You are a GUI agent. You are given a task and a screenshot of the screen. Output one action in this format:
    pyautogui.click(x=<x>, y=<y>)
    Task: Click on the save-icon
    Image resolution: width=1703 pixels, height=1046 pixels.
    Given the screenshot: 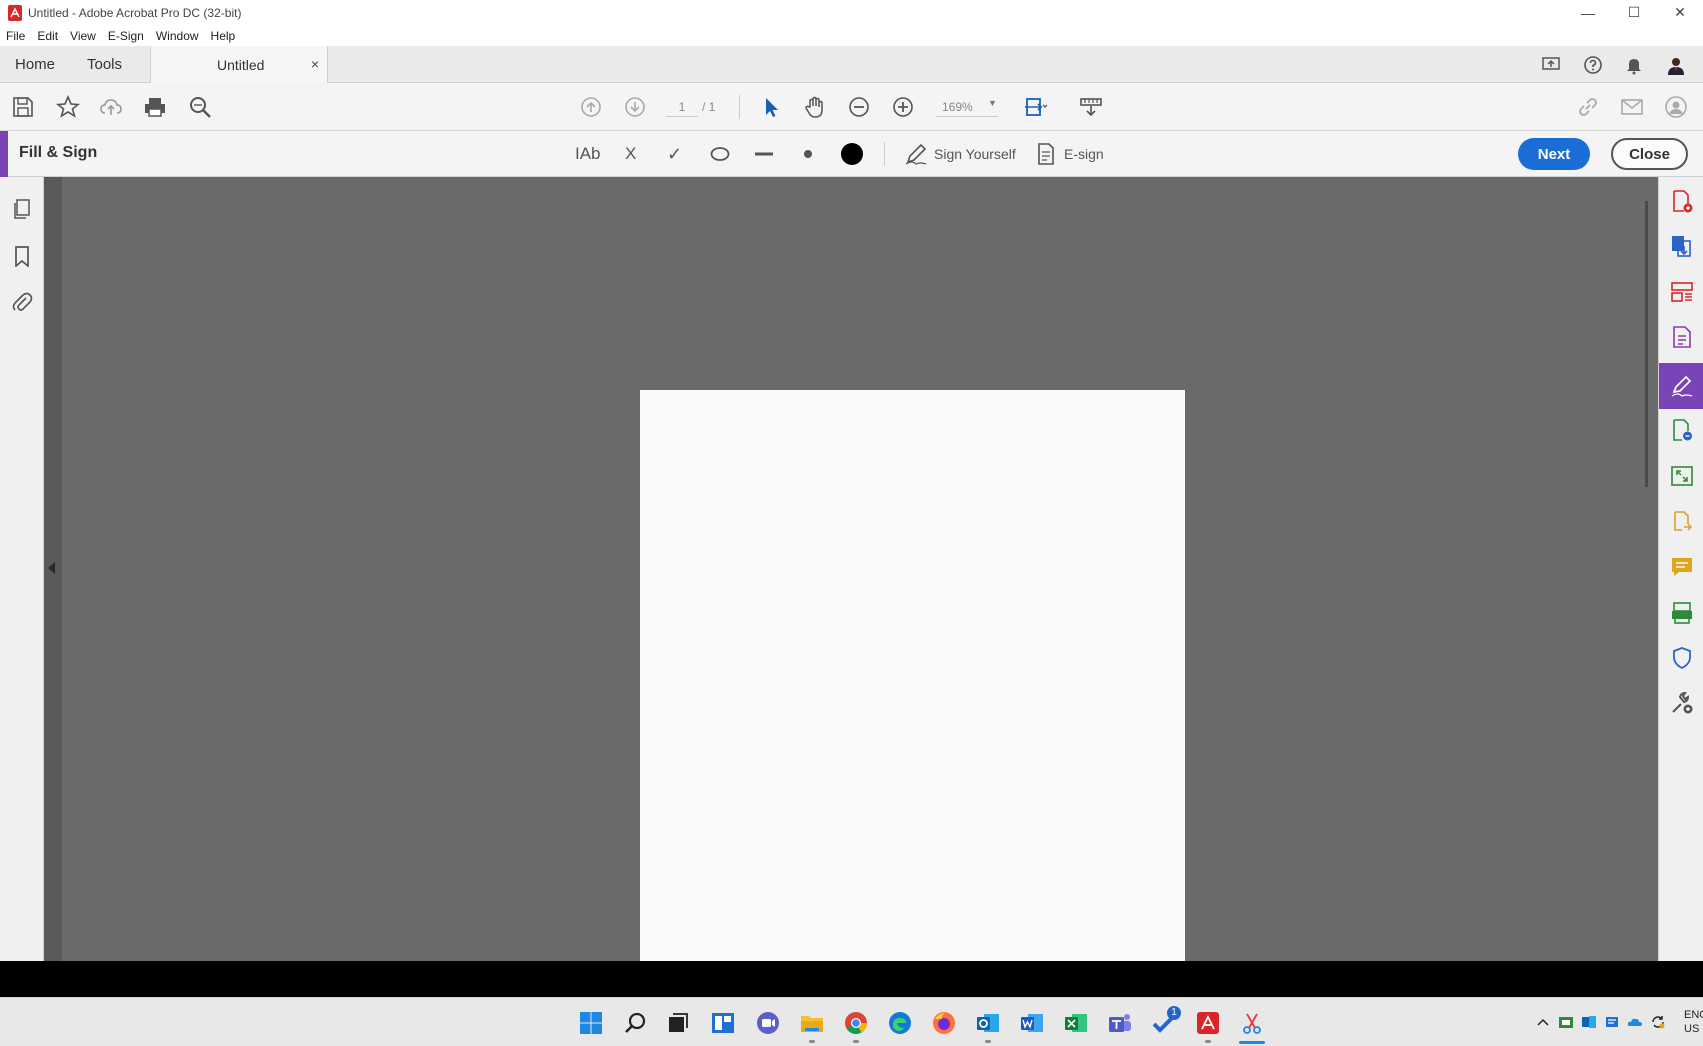 What is the action you would take?
    pyautogui.click(x=23, y=107)
    